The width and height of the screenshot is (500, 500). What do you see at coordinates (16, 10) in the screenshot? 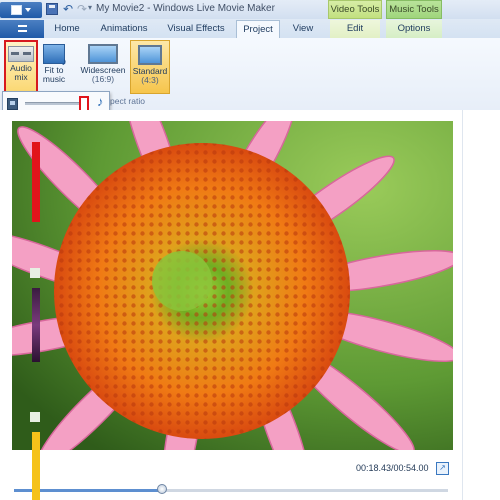
I see `document-icon` at bounding box center [16, 10].